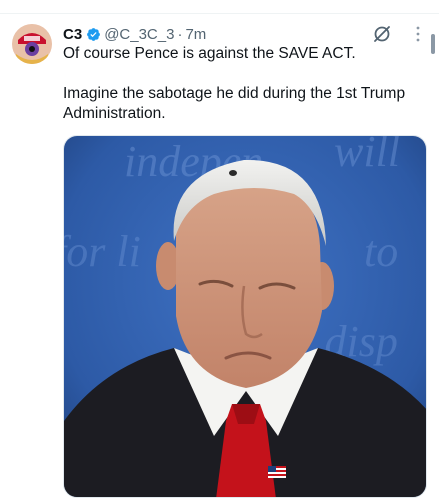 The width and height of the screenshot is (439, 500). I want to click on avatar, so click(32, 44).